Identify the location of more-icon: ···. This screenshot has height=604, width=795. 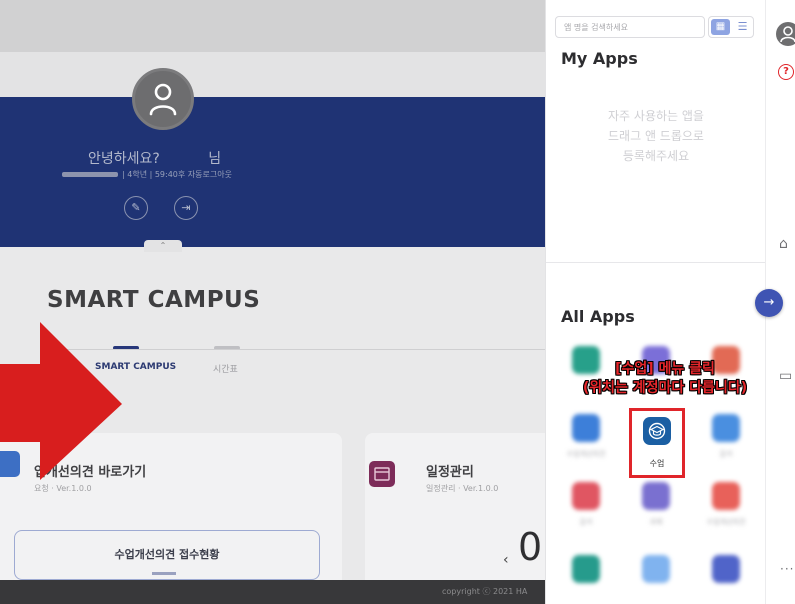
(787, 569).